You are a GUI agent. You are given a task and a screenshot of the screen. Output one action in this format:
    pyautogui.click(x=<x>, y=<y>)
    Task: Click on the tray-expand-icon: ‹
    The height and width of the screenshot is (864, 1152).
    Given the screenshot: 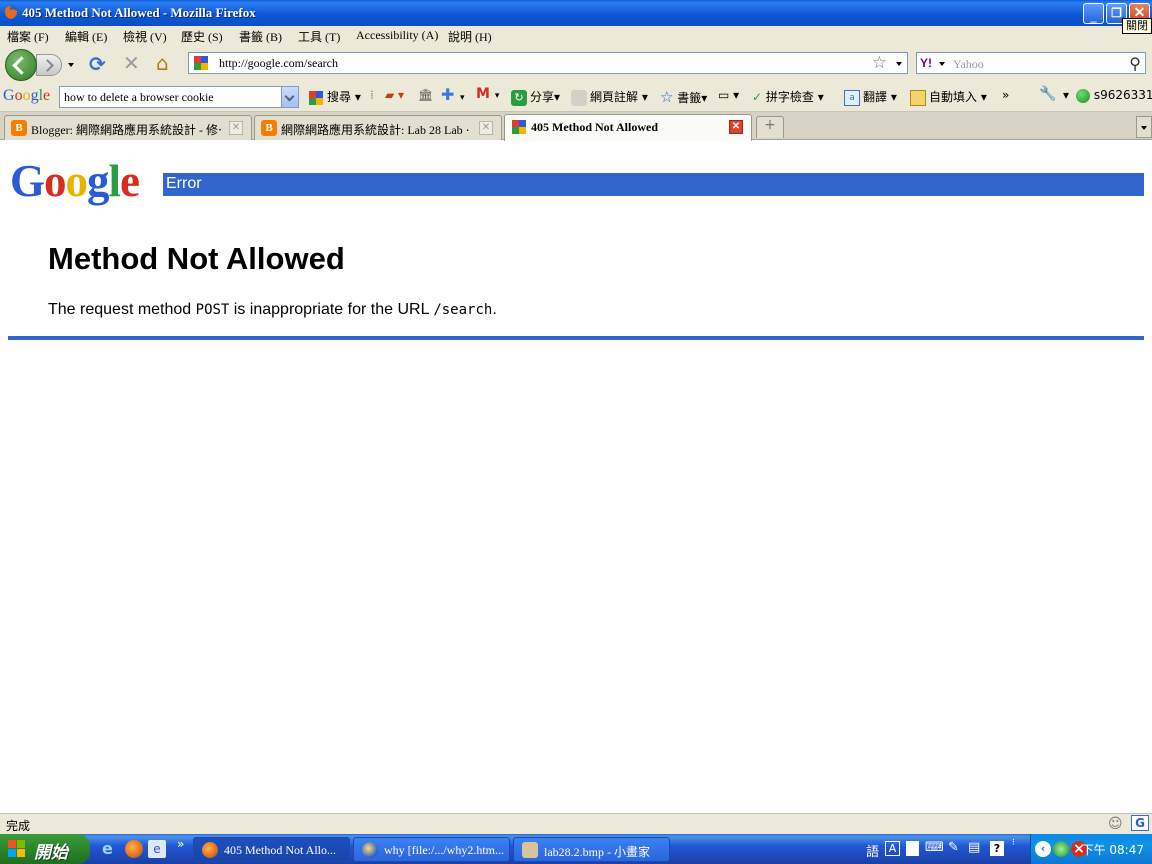 What is the action you would take?
    pyautogui.click(x=1043, y=849)
    